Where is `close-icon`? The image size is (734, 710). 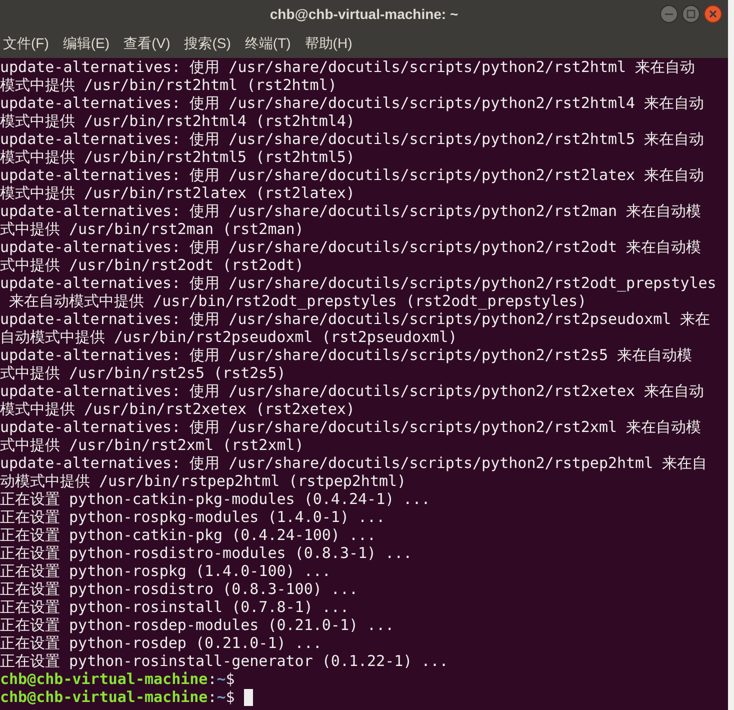 close-icon is located at coordinates (713, 14).